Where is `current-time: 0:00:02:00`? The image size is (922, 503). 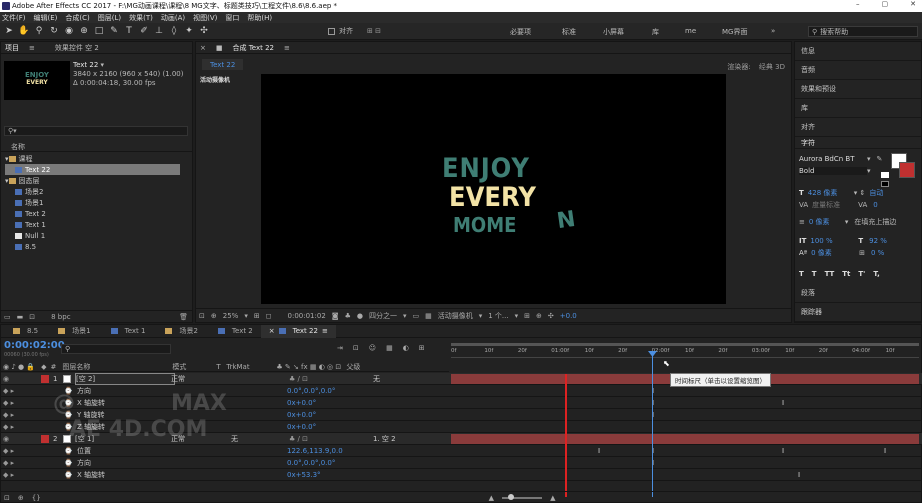 current-time: 0:00:02:00 is located at coordinates (34, 345).